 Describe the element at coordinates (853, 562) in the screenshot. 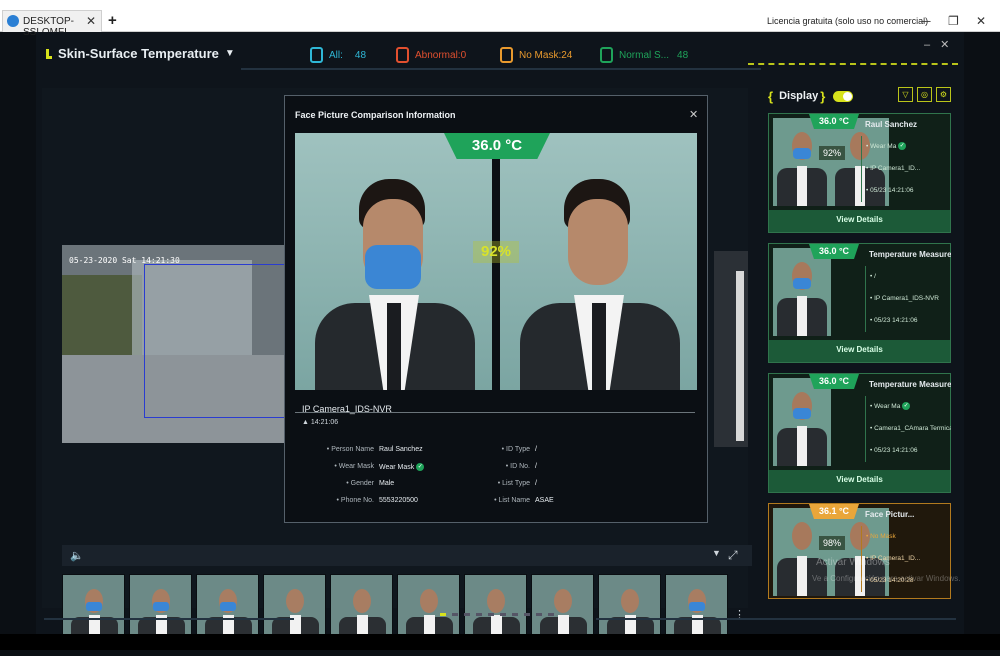

I see `windows-activation-watermark: Activar Windows` at that location.